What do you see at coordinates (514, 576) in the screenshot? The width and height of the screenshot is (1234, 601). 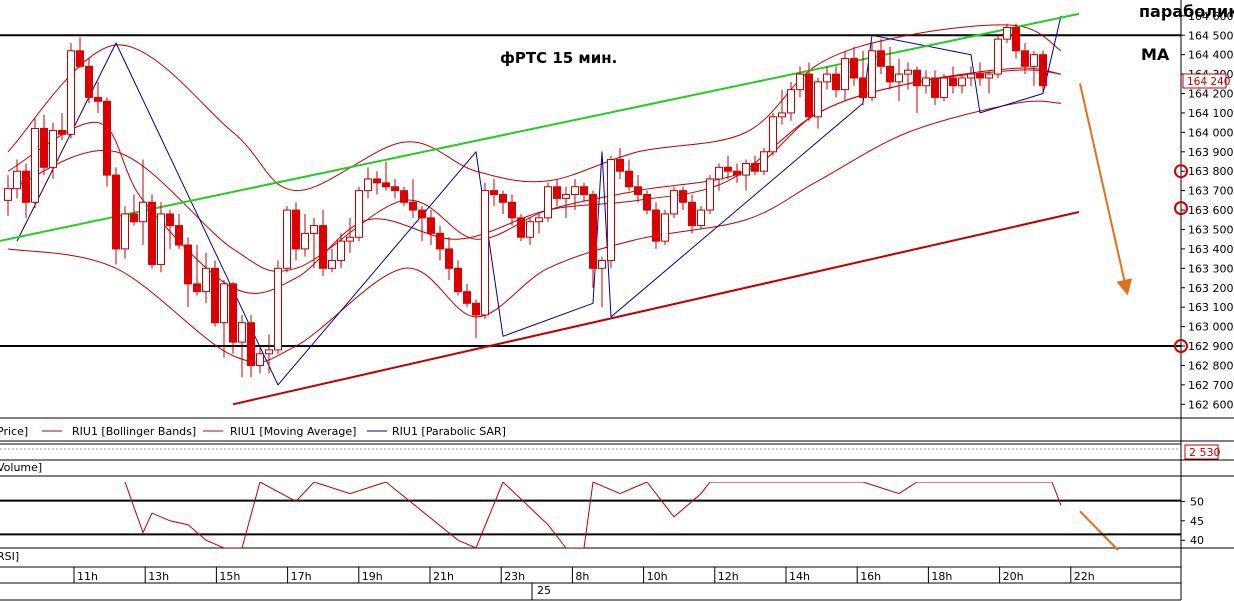 I see `time-label: 23h` at bounding box center [514, 576].